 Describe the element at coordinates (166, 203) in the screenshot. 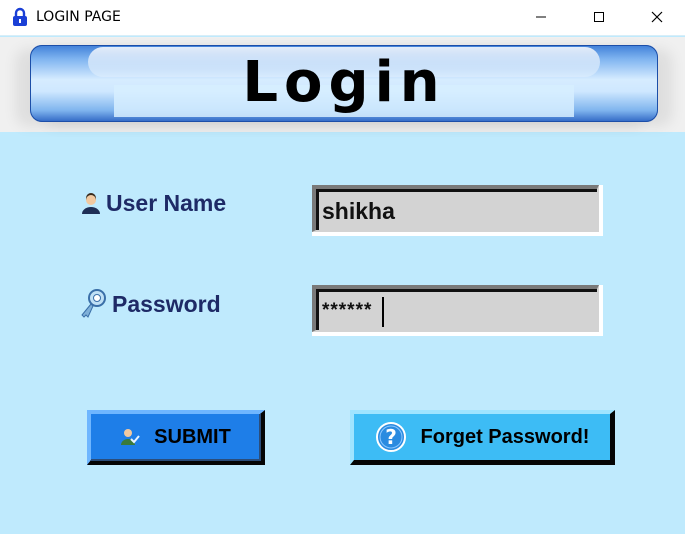

I see `username-label-text: User Name` at that location.